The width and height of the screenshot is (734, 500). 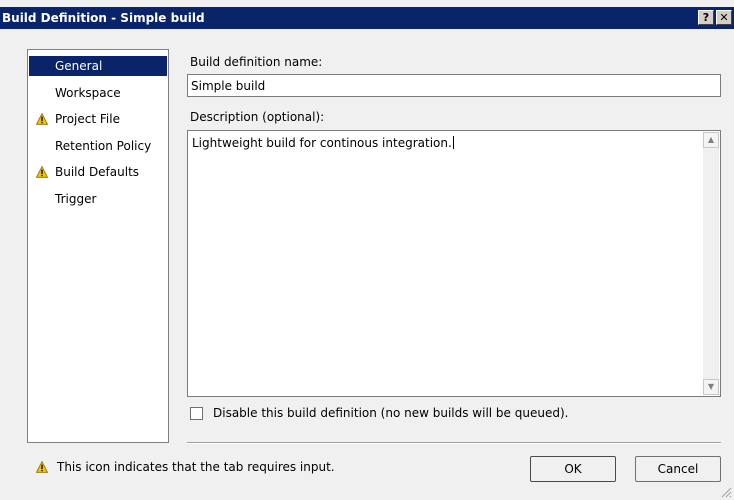 What do you see at coordinates (256, 62) in the screenshot?
I see `name-label: Build definition name:` at bounding box center [256, 62].